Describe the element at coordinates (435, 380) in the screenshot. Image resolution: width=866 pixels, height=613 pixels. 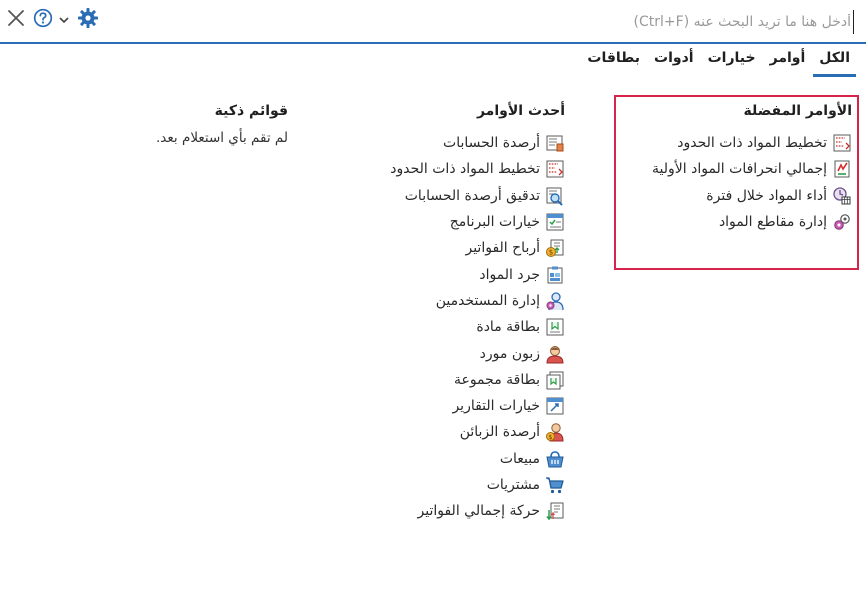
I see `list-item: بطاقة مجموعة` at that location.